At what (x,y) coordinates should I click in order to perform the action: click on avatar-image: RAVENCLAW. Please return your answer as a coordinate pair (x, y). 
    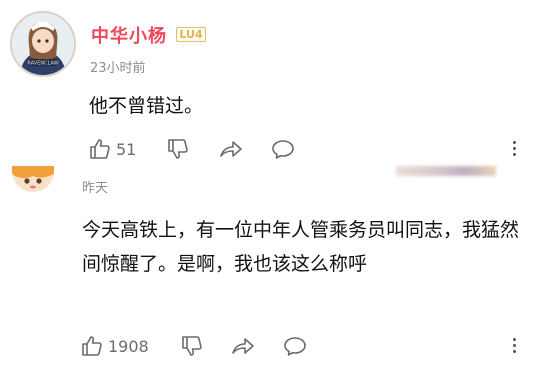
    Looking at the image, I should click on (43, 44).